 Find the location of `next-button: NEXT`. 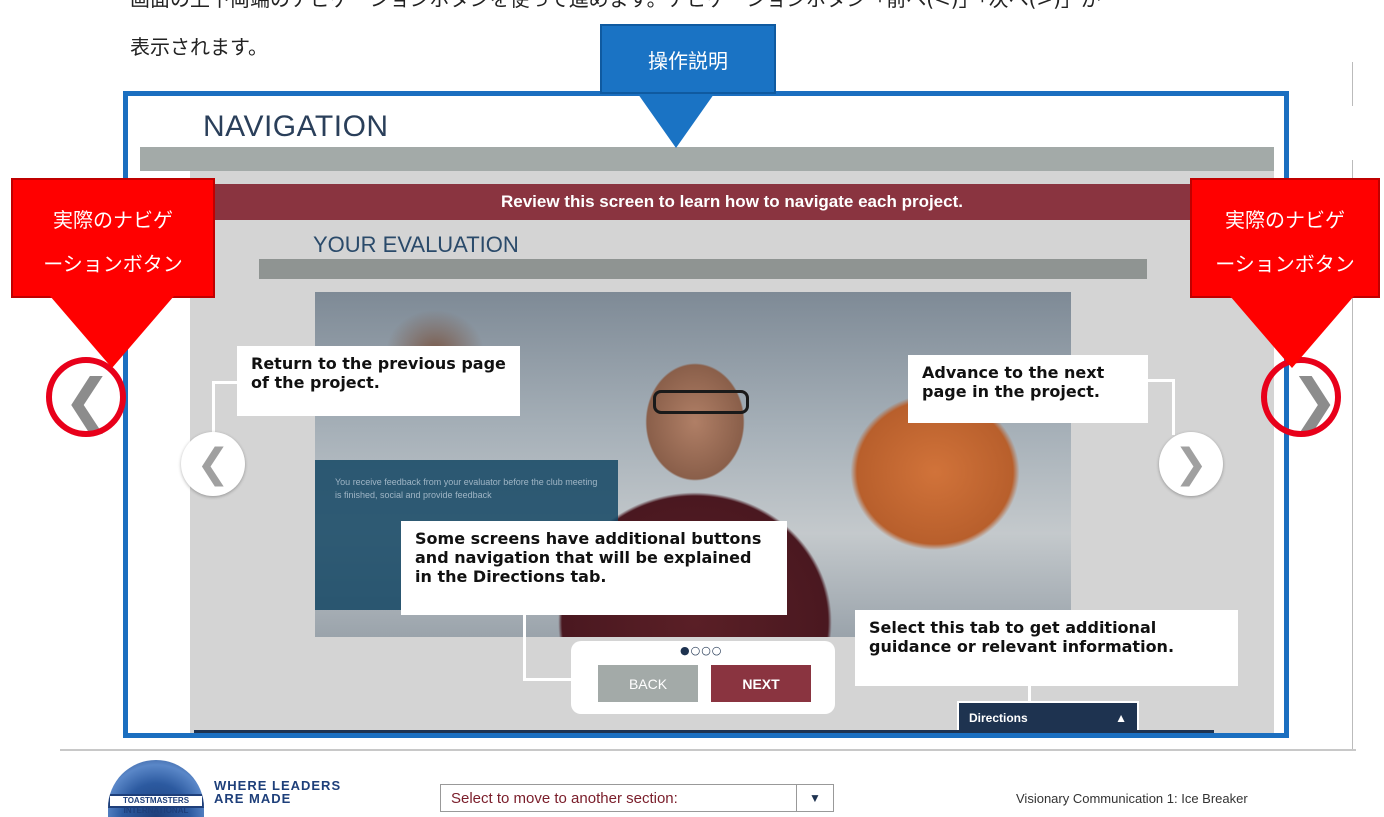

next-button: NEXT is located at coordinates (761, 683).